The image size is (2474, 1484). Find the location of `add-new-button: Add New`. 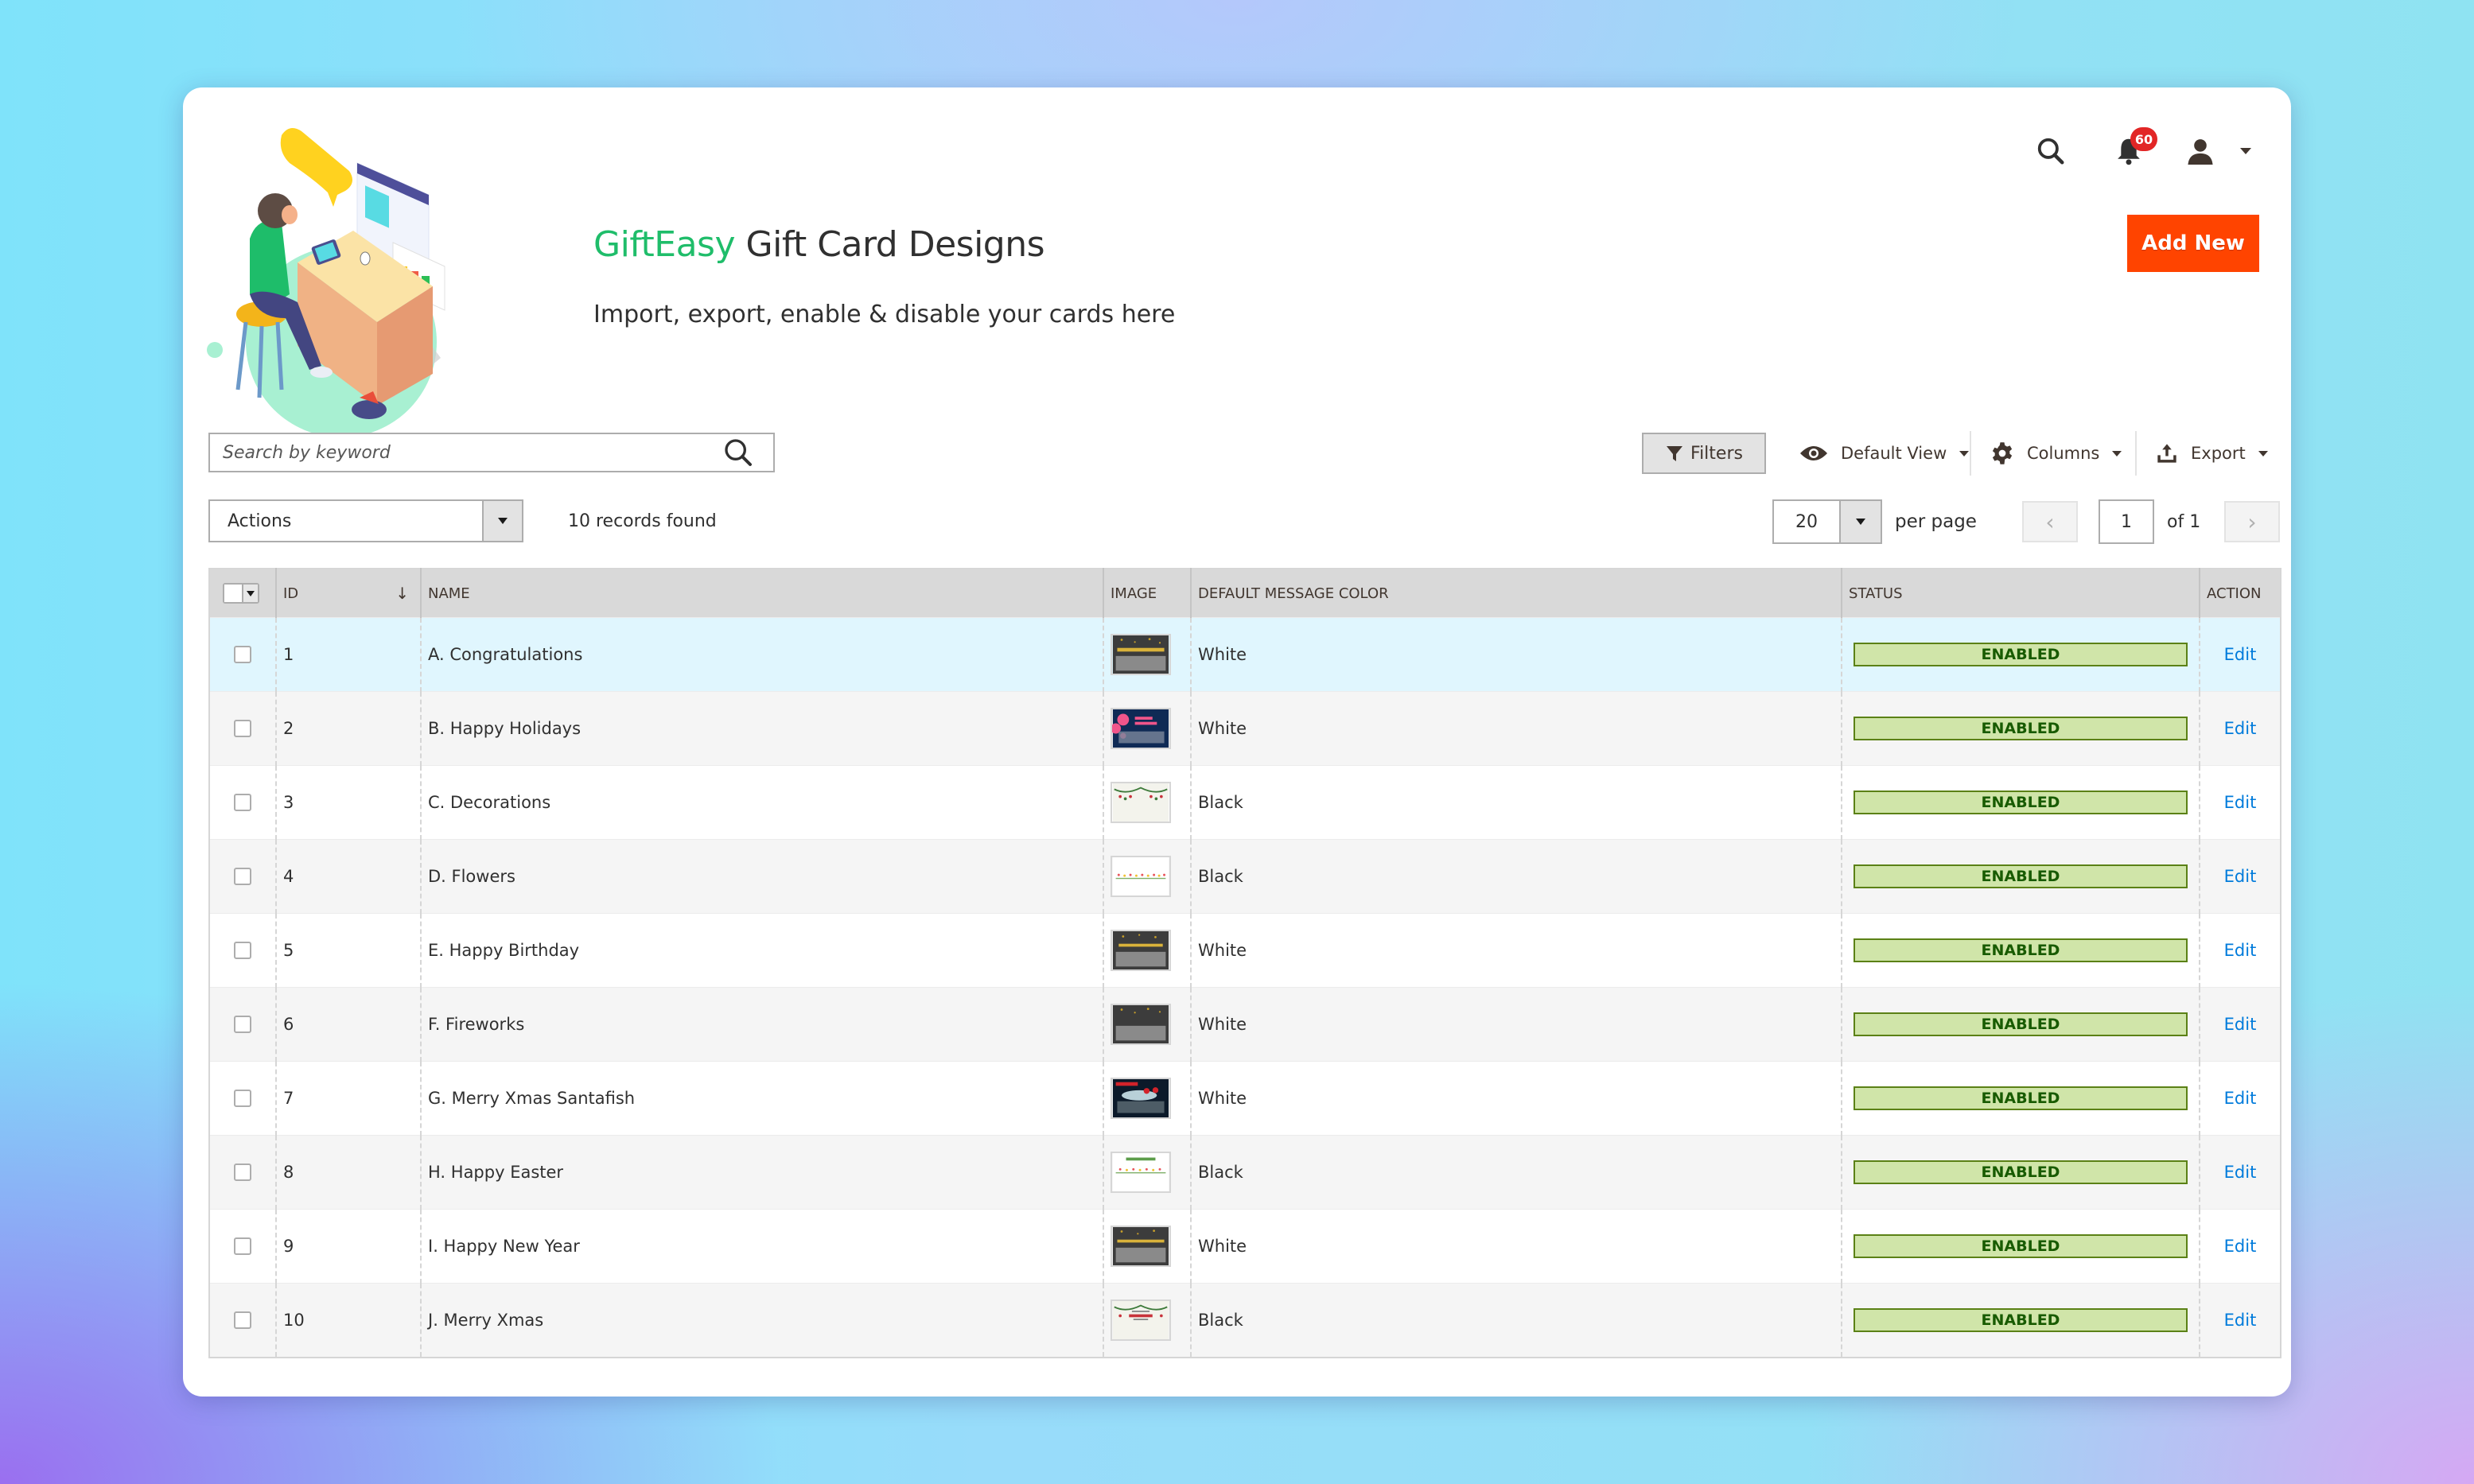

add-new-button: Add New is located at coordinates (2193, 243).